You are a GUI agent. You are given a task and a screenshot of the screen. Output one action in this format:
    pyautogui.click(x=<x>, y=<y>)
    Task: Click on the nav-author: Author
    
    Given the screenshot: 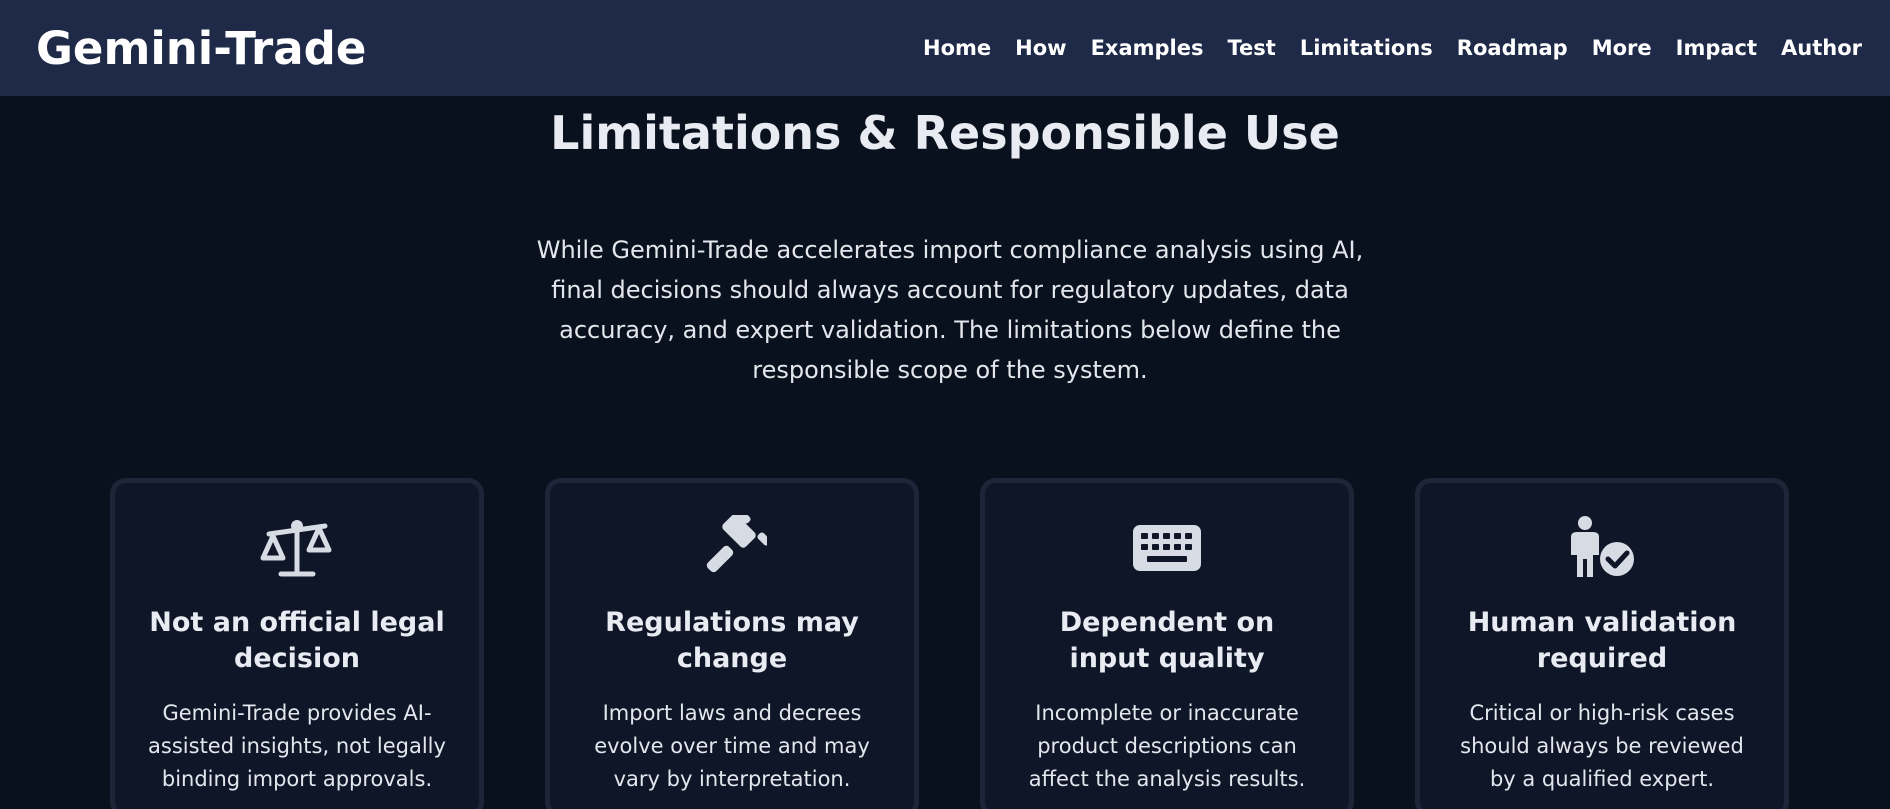 What is the action you would take?
    pyautogui.click(x=1821, y=48)
    